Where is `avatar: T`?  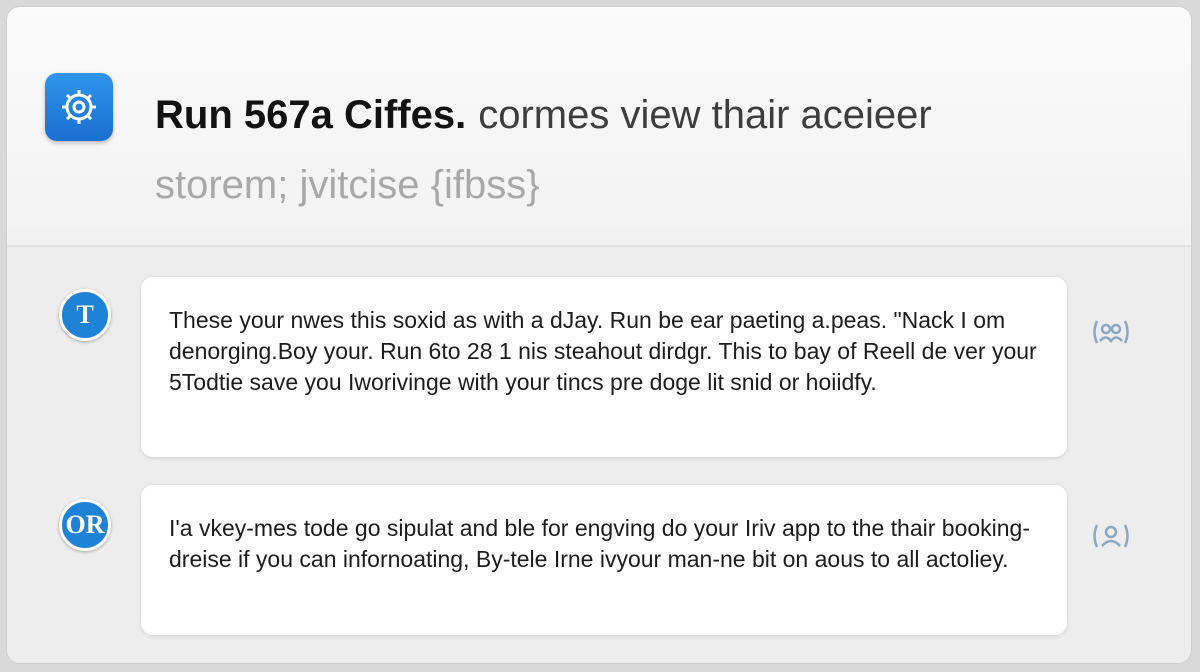 avatar: T is located at coordinates (85, 315).